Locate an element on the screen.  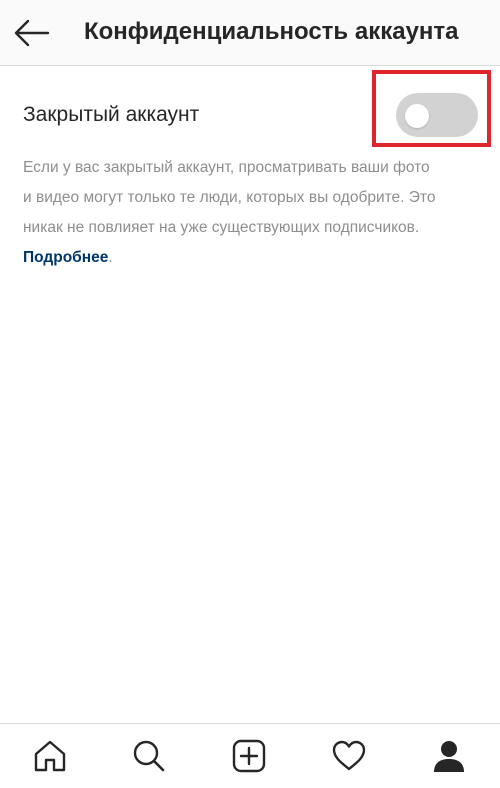
private-account-row: Закрытый аккаунт is located at coordinates (250, 114).